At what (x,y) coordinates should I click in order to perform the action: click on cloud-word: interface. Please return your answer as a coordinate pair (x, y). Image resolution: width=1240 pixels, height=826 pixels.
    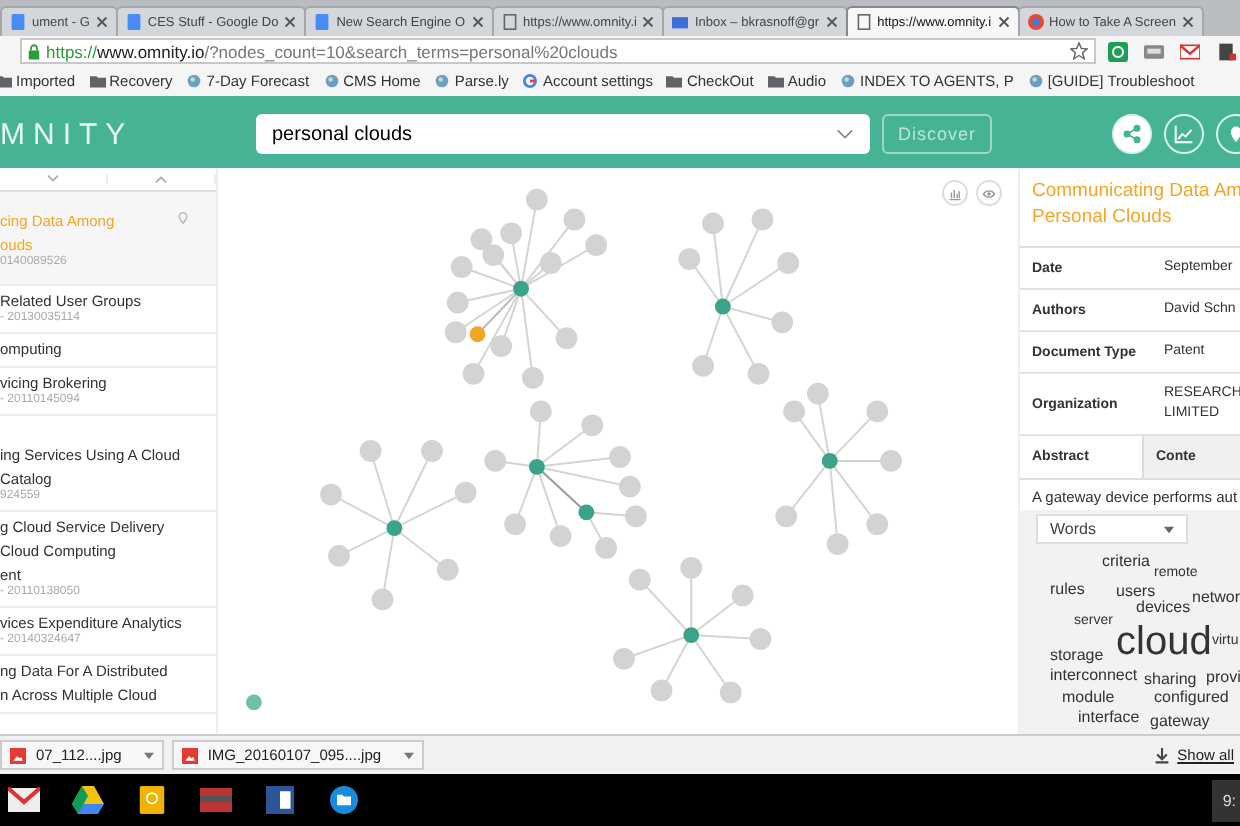
    Looking at the image, I should click on (1109, 718).